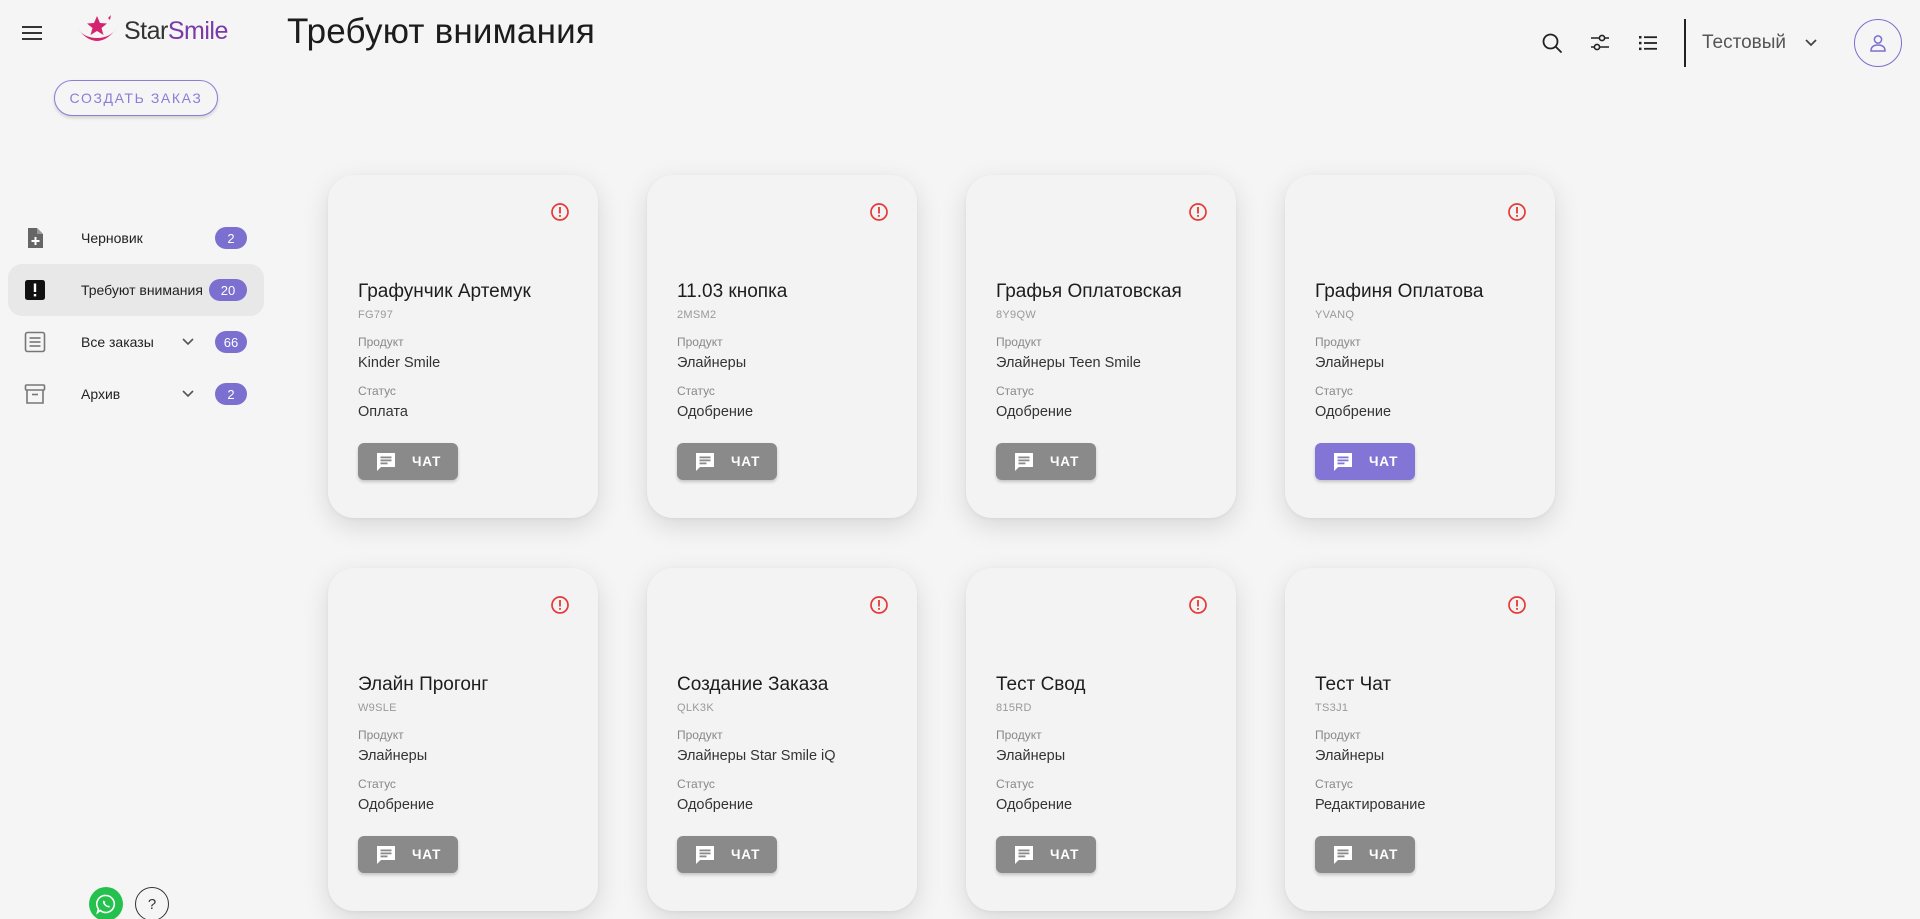  What do you see at coordinates (112, 238) in the screenshot?
I see `sidebar-item-label: Черновик` at bounding box center [112, 238].